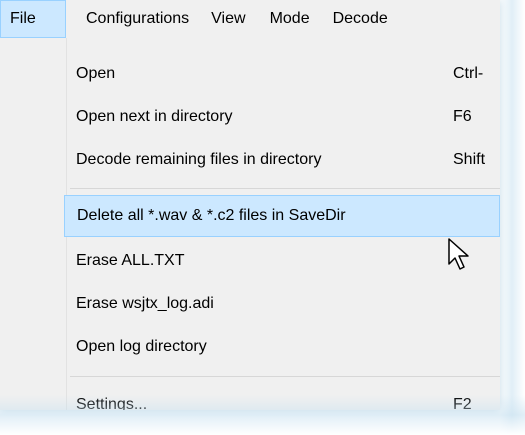 The image size is (525, 435). What do you see at coordinates (96, 73) in the screenshot?
I see `menu-item-label: Open` at bounding box center [96, 73].